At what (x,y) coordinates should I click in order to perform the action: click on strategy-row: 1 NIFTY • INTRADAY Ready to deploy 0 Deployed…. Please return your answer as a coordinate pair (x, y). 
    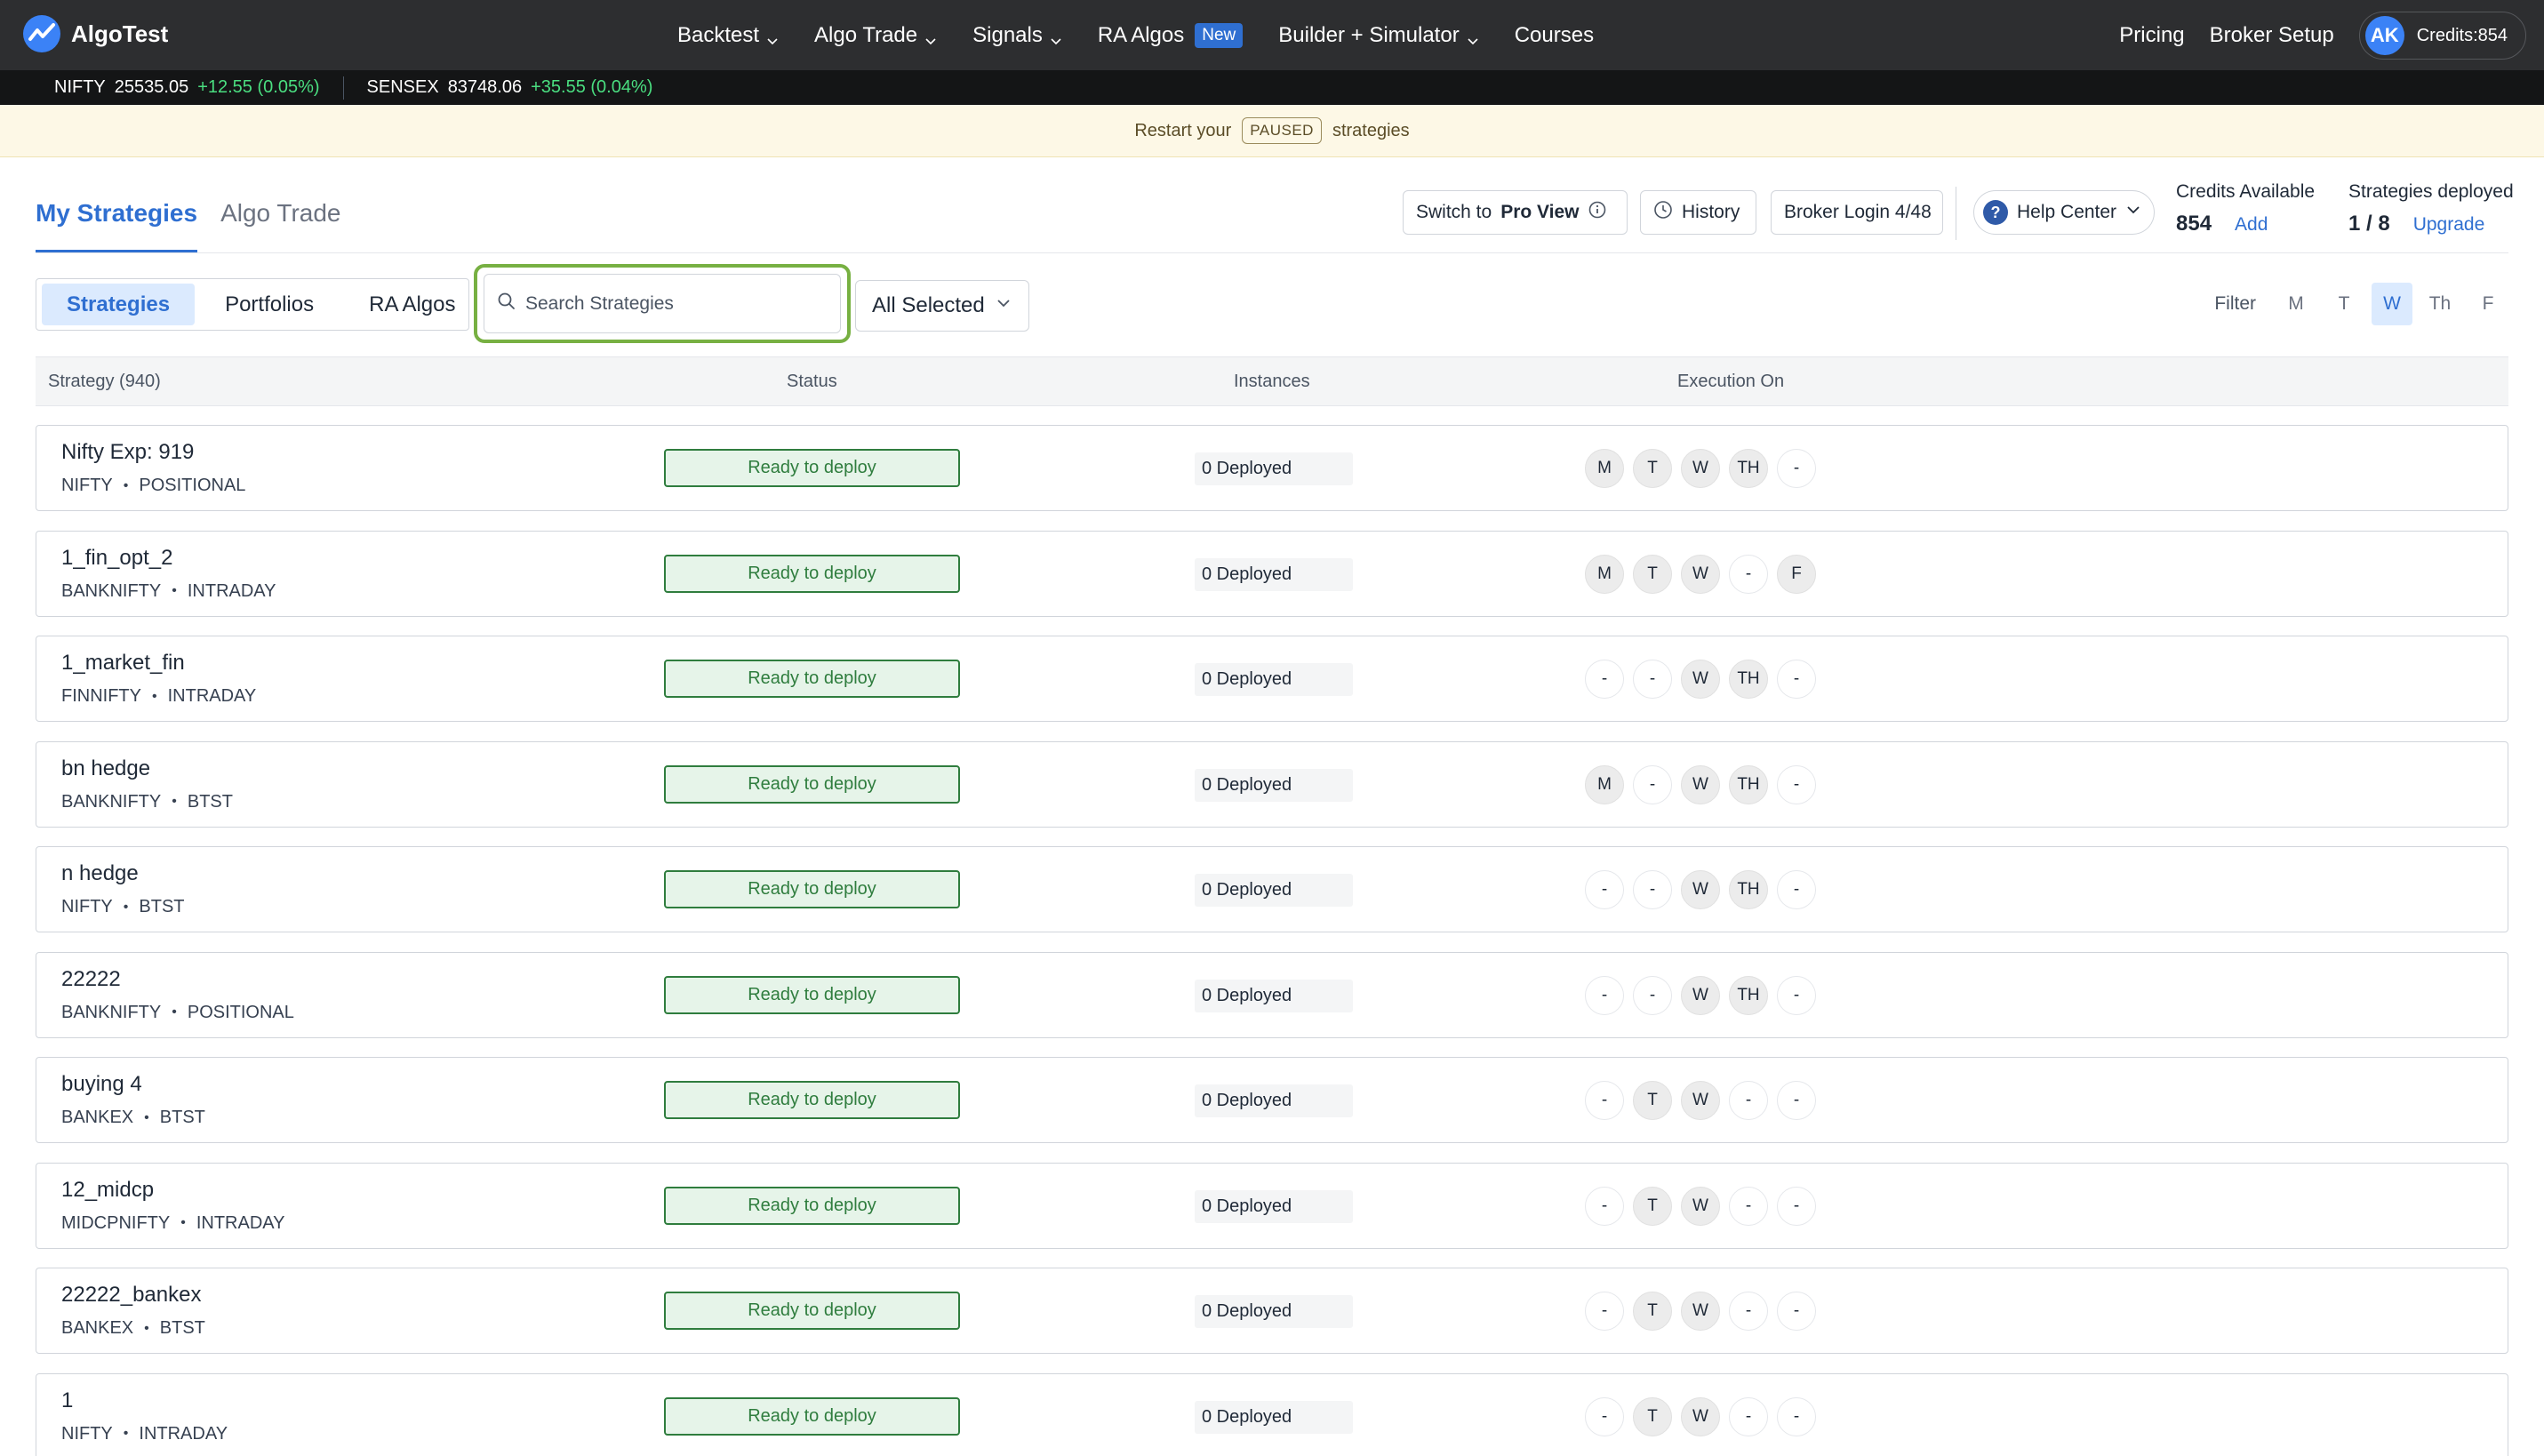
    Looking at the image, I should click on (1272, 1414).